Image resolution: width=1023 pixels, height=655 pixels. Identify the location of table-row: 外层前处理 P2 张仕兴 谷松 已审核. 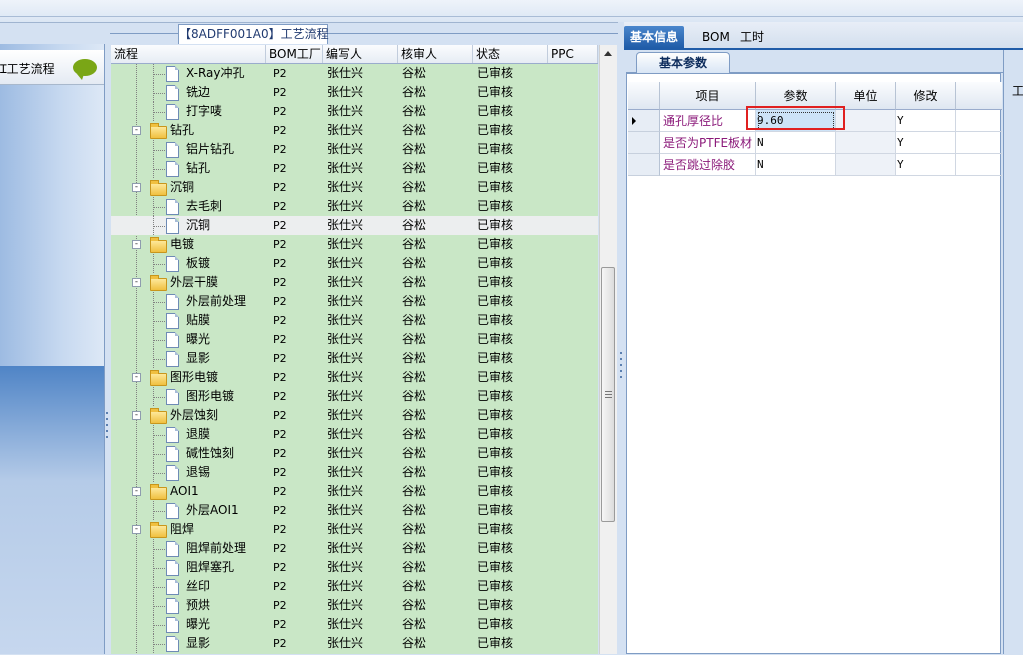
(354, 301).